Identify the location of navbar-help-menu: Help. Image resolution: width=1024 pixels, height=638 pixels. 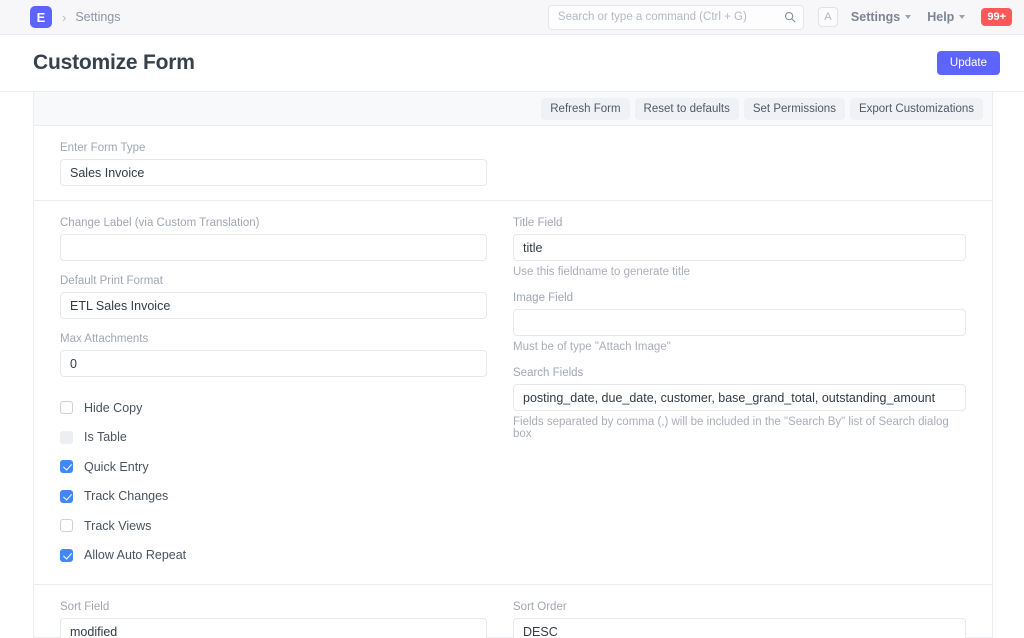
(946, 17).